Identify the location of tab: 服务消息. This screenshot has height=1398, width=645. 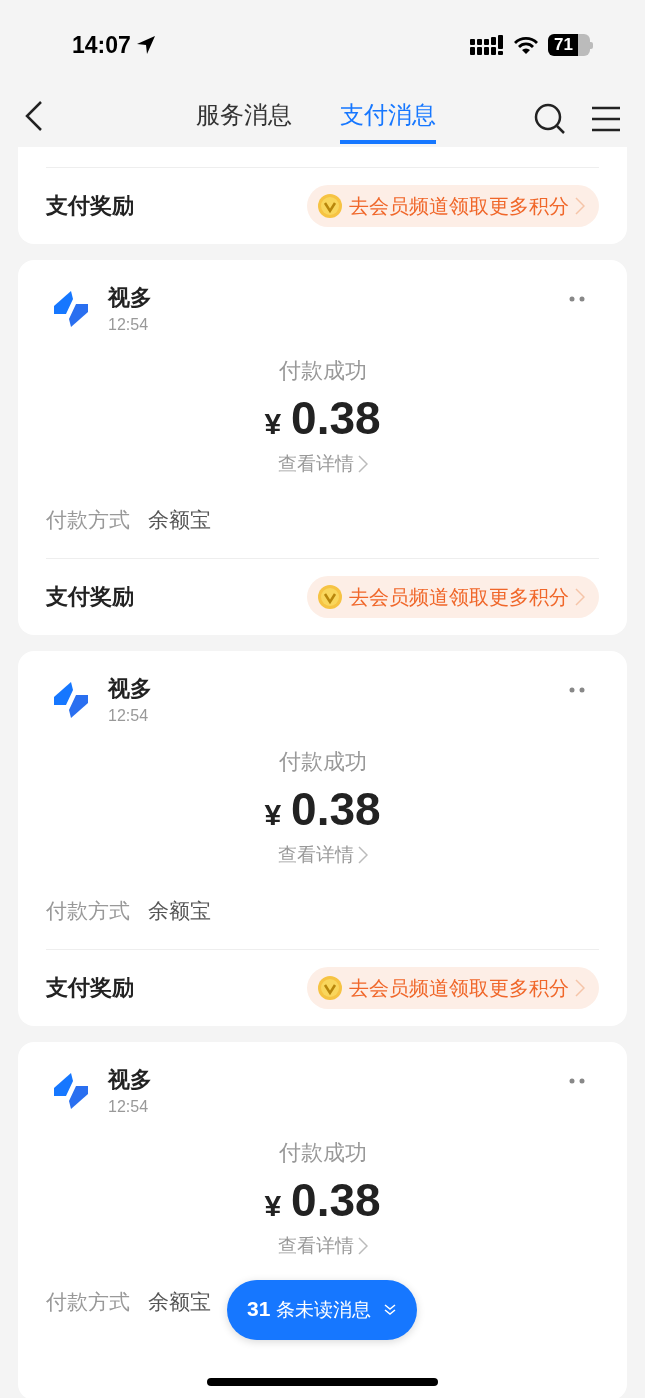
(244, 121).